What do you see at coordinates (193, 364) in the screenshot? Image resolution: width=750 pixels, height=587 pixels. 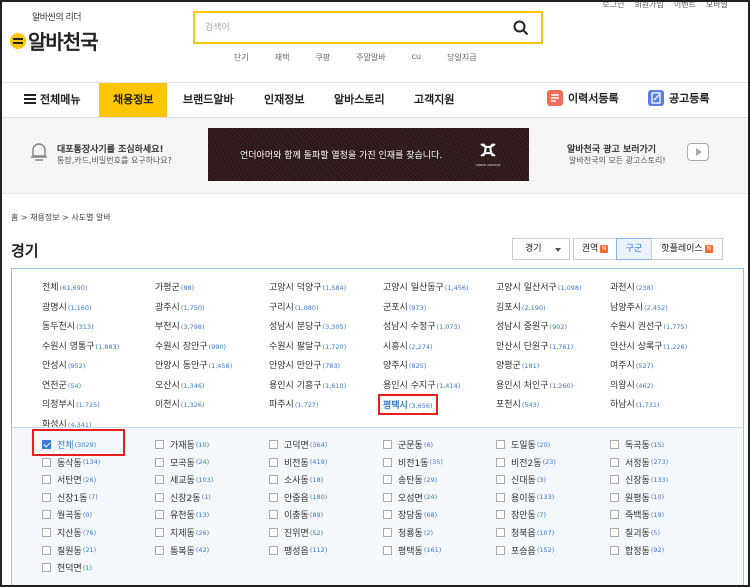 I see `city-link: 안양시 동안구(1,458)` at bounding box center [193, 364].